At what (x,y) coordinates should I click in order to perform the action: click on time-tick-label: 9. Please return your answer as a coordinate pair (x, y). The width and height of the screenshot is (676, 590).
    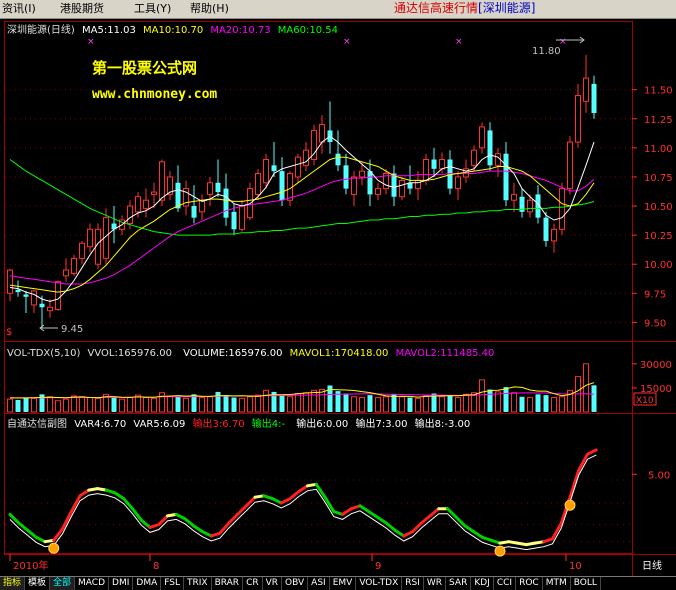
    Looking at the image, I should click on (378, 566).